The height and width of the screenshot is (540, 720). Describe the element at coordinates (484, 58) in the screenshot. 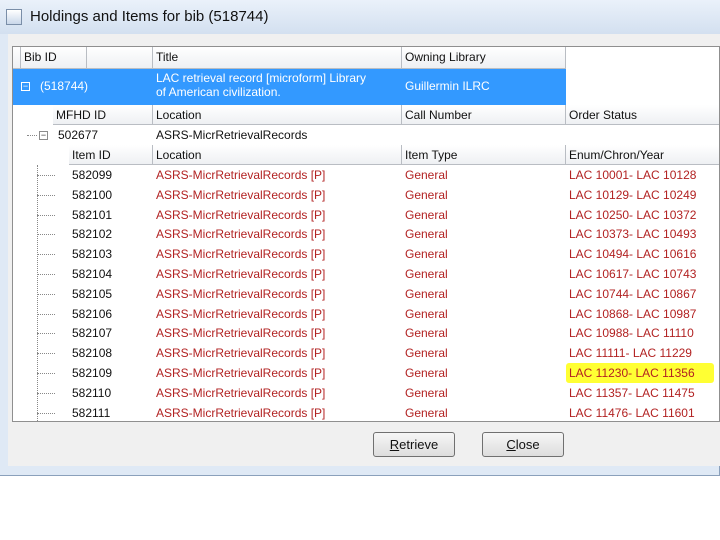

I see `col-header-owning-library: Owning Library` at that location.